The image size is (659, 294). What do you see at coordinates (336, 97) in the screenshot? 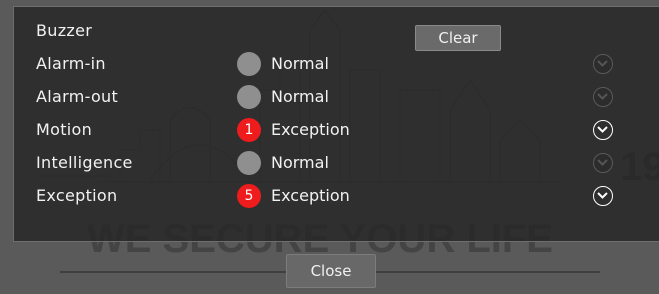
I see `alarm-row-alarm-out: Alarm-out Normal` at bounding box center [336, 97].